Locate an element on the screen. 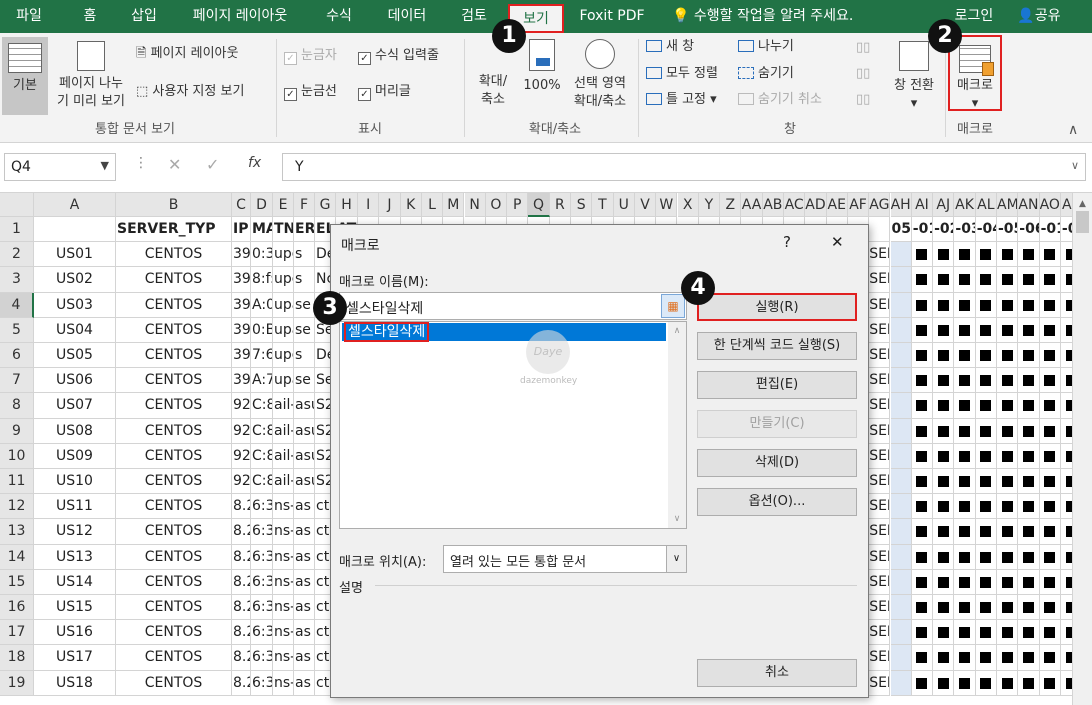 Image resolution: width=1092 pixels, height=705 pixels. data-cell: US07 is located at coordinates (75, 406).